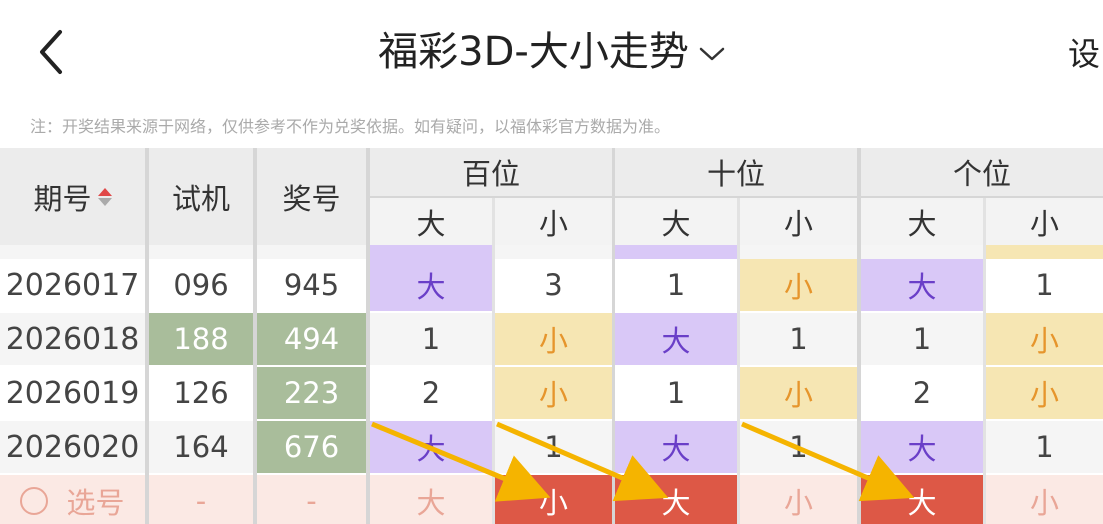 This screenshot has height=524, width=1103. Describe the element at coordinates (201, 285) in the screenshot. I see `trial-cell: 096` at that location.